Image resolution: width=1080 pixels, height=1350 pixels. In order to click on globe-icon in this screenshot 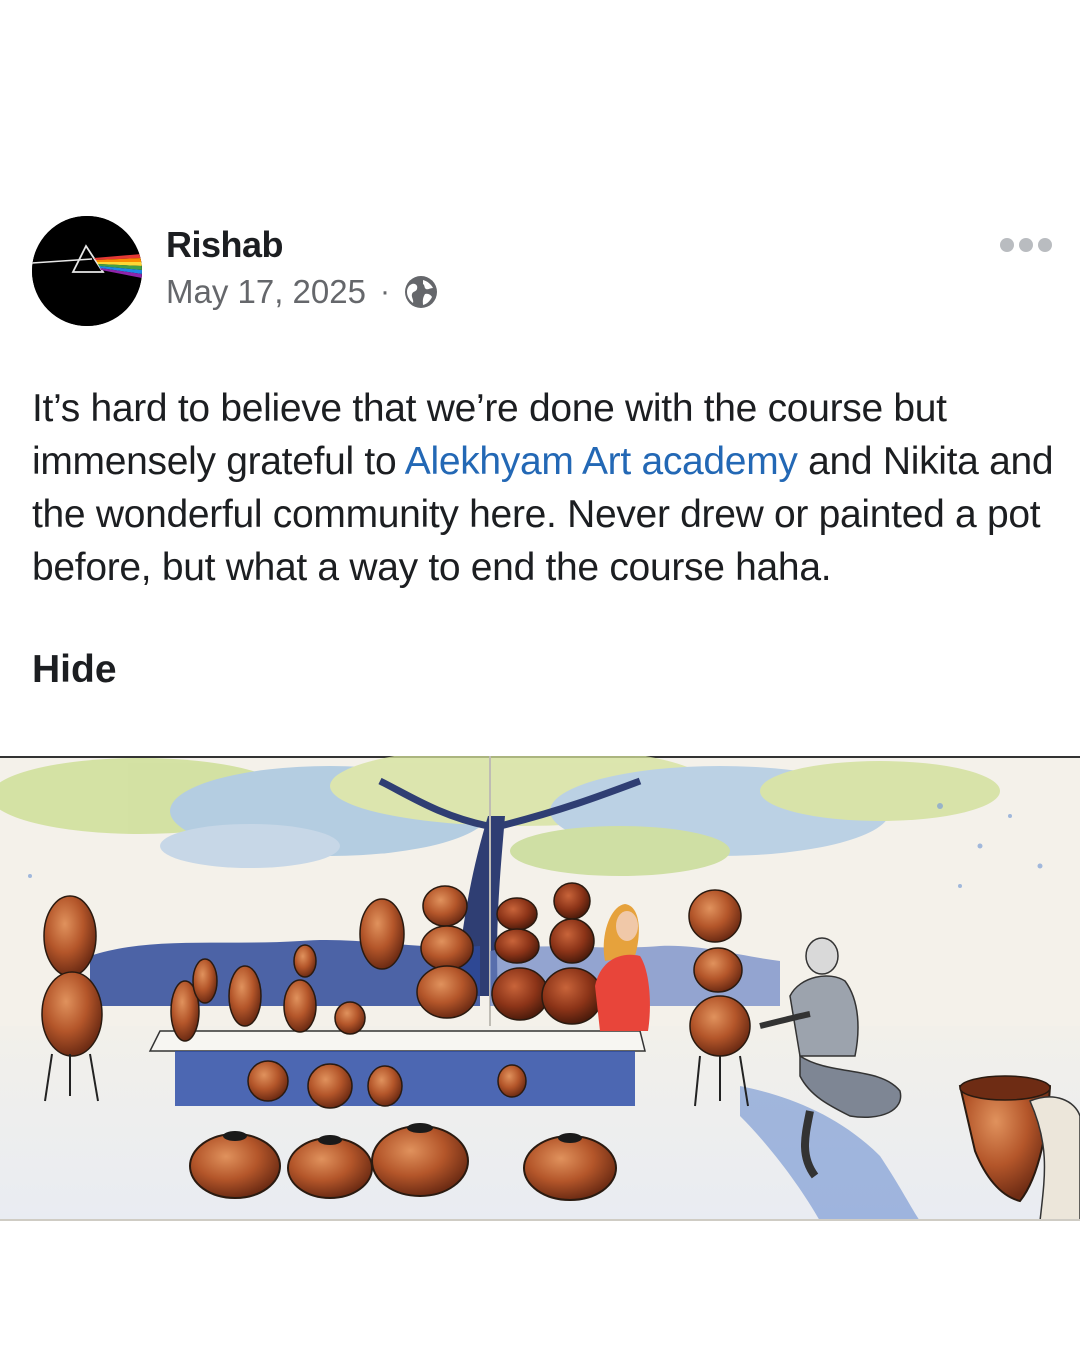, I will do `click(421, 292)`.